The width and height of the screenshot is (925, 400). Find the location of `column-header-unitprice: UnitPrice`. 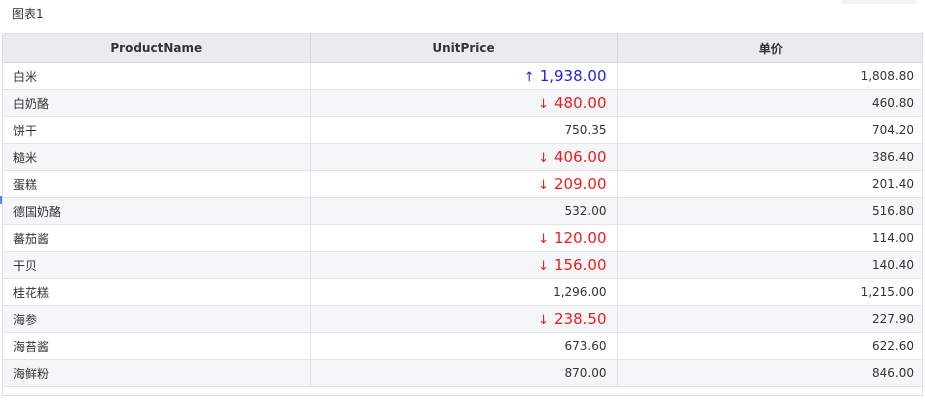

column-header-unitprice: UnitPrice is located at coordinates (464, 48).